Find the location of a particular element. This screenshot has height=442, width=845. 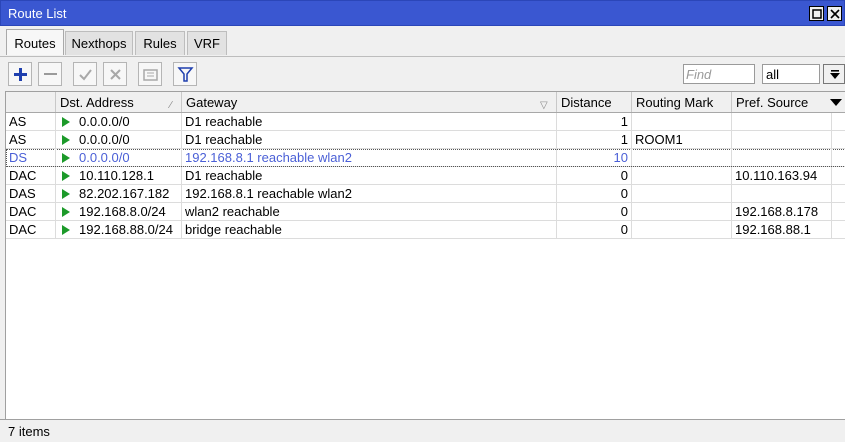

tab-routes: Routes is located at coordinates (35, 42).